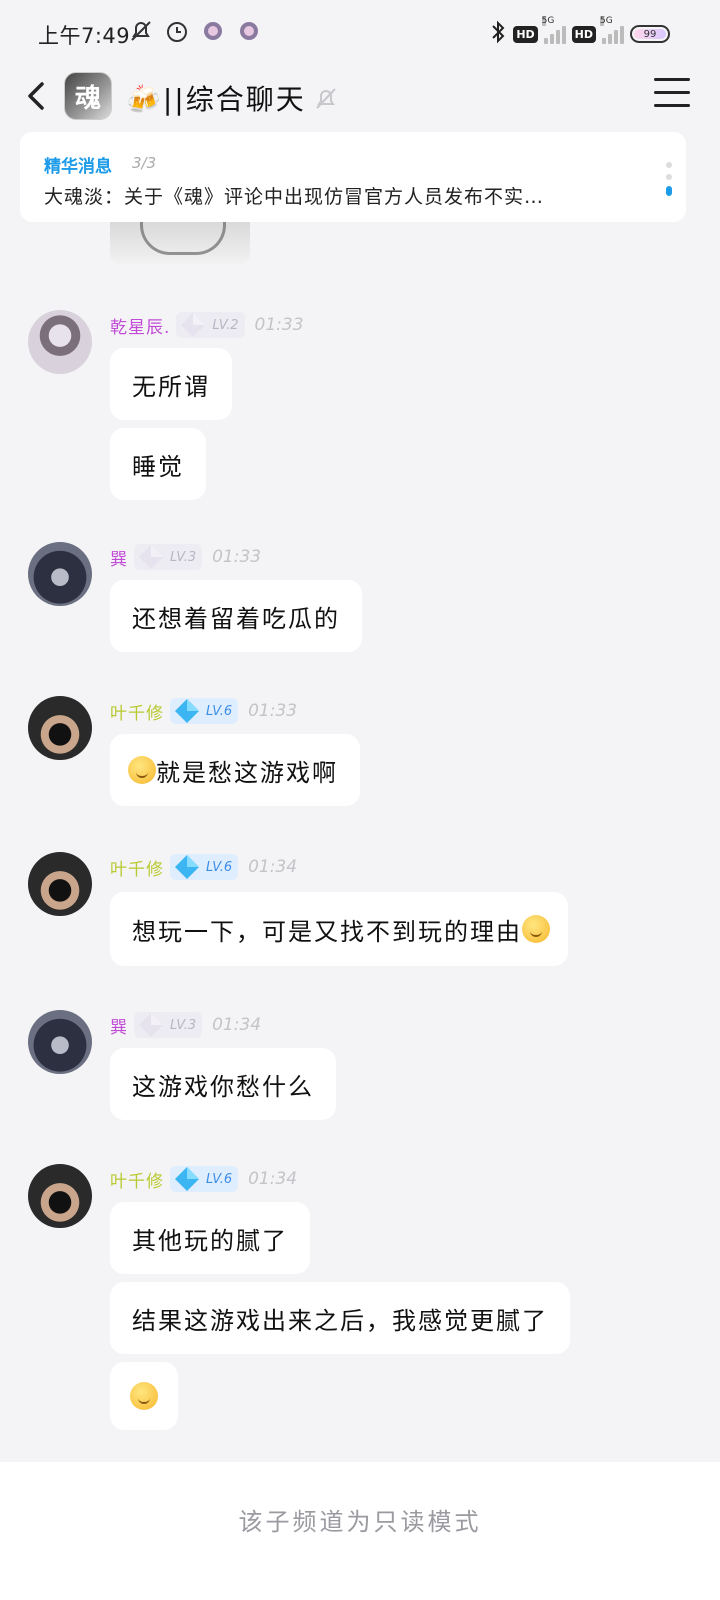  Describe the element at coordinates (327, 931) in the screenshot. I see `message-text: 想玩一下，可是又找不到玩的理由` at that location.